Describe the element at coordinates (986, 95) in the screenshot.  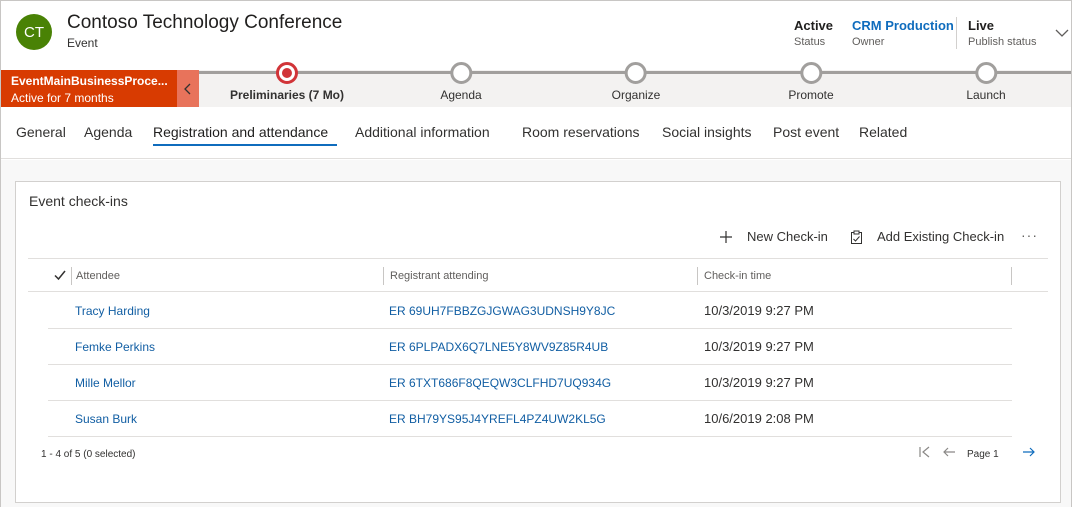
I see `bpf-stage-label: Launch` at that location.